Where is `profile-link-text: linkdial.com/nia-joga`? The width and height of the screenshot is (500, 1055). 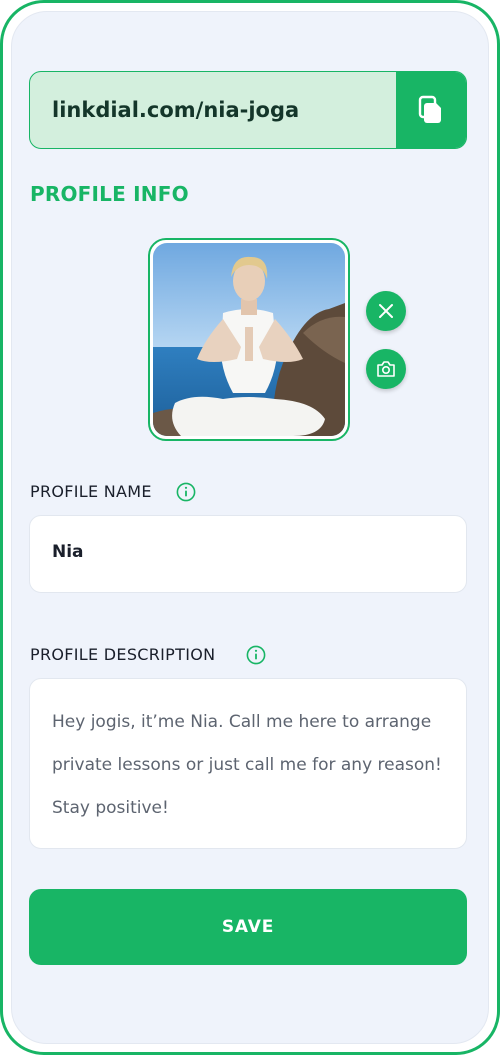
profile-link-text: linkdial.com/nia-joga is located at coordinates (176, 110).